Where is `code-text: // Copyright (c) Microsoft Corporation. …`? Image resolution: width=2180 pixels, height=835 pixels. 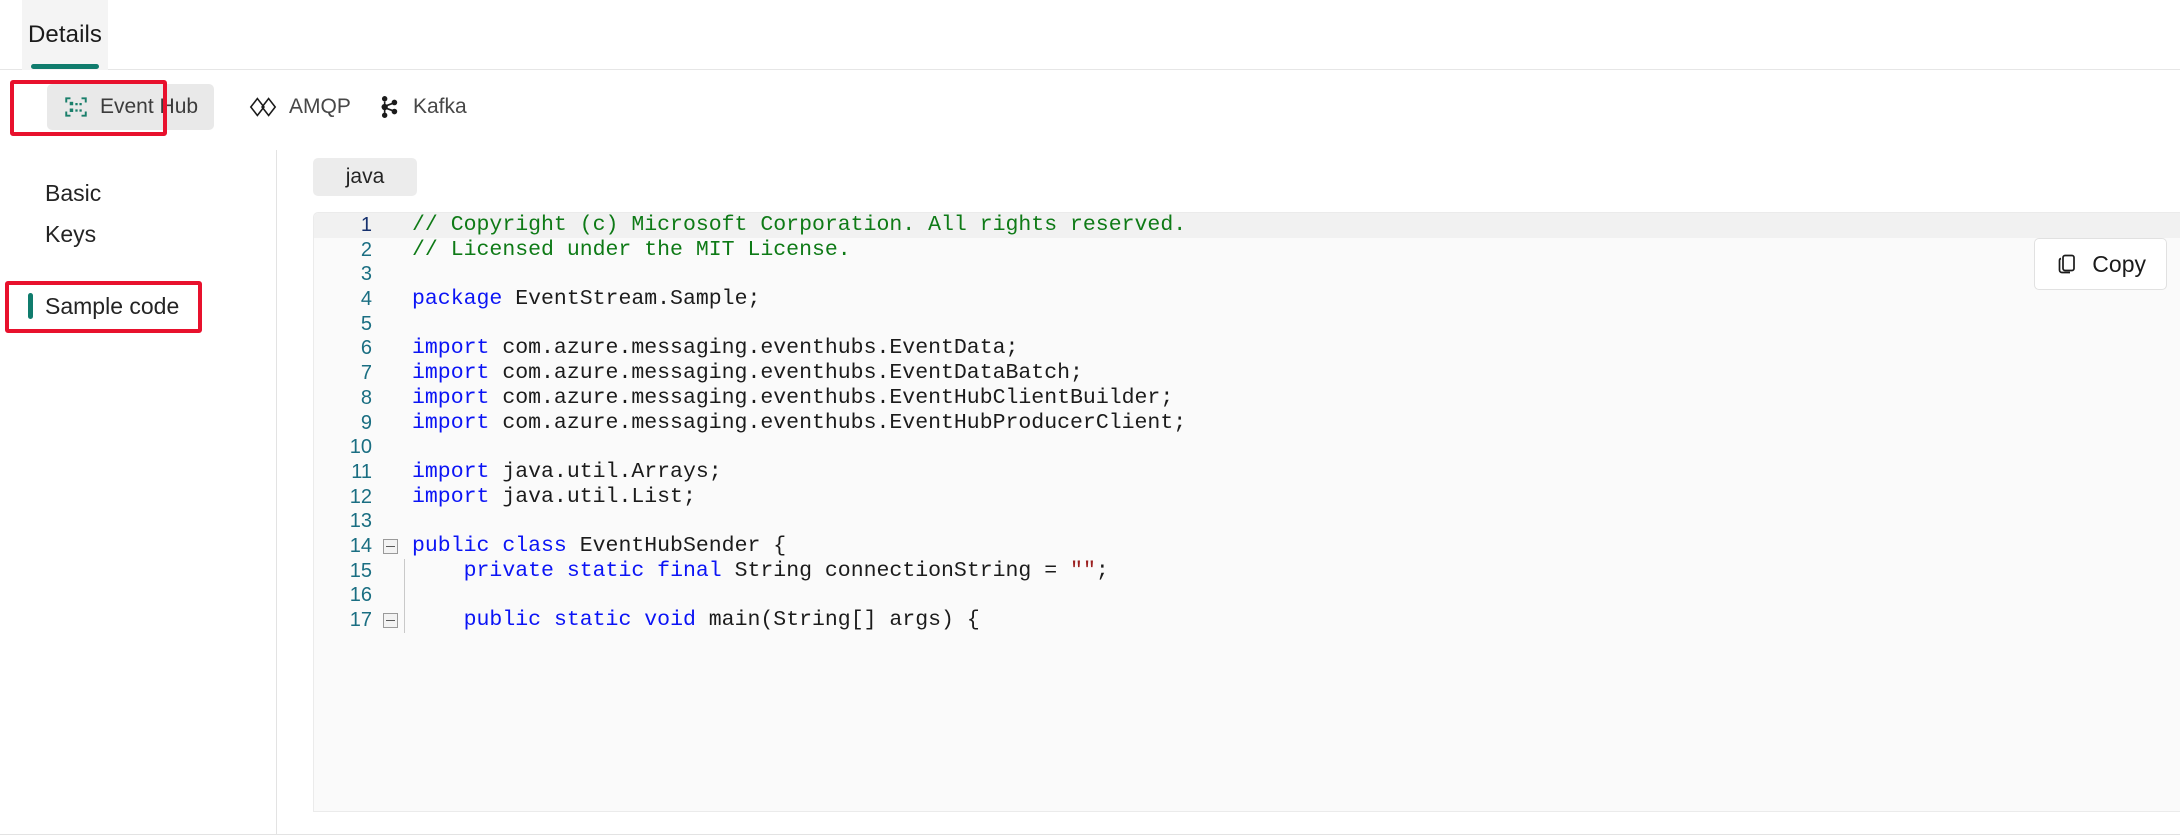 code-text: // Copyright (c) Microsoft Corporation. … is located at coordinates (799, 225).